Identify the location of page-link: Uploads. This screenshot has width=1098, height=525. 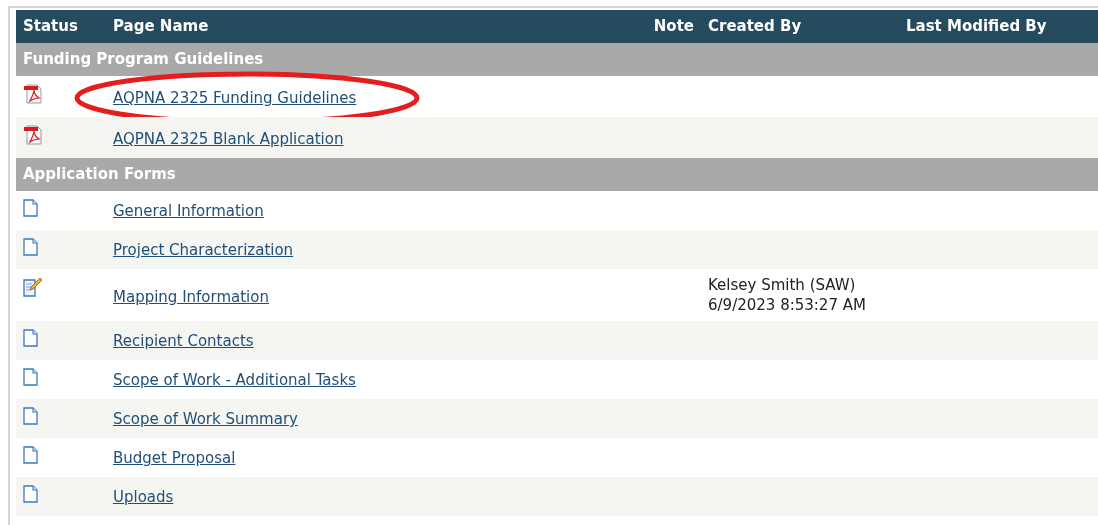
(143, 497).